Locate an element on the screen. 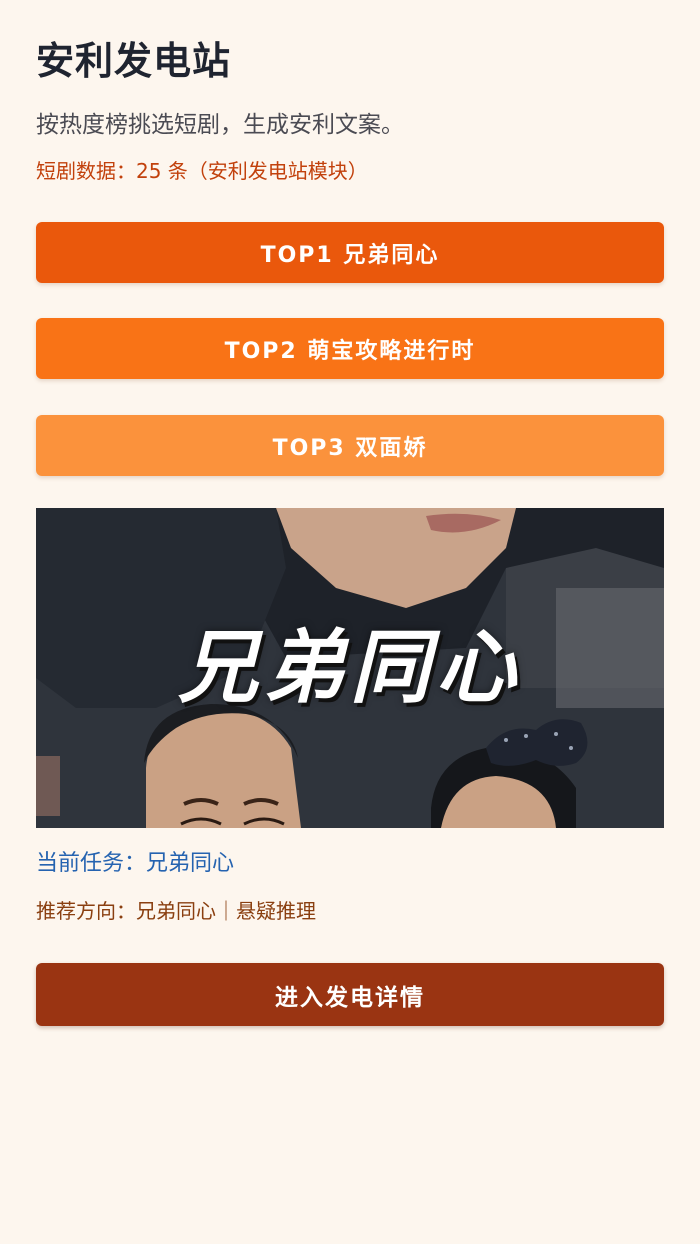  recommended-direction-label: 推荐方向：兄弟同心｜悬疑推理 is located at coordinates (176, 911).